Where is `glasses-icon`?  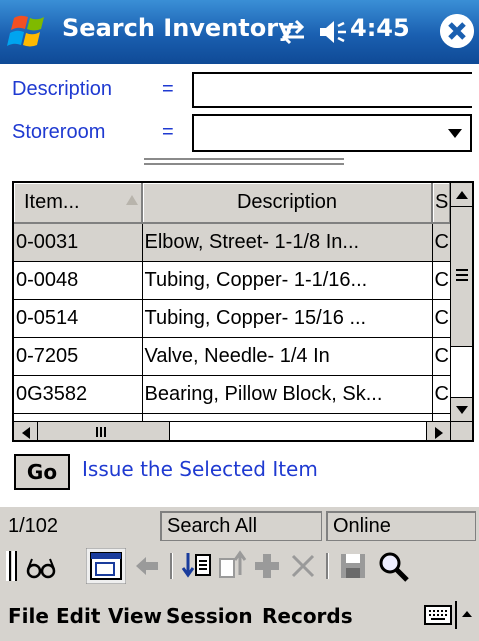
glasses-icon is located at coordinates (41, 566).